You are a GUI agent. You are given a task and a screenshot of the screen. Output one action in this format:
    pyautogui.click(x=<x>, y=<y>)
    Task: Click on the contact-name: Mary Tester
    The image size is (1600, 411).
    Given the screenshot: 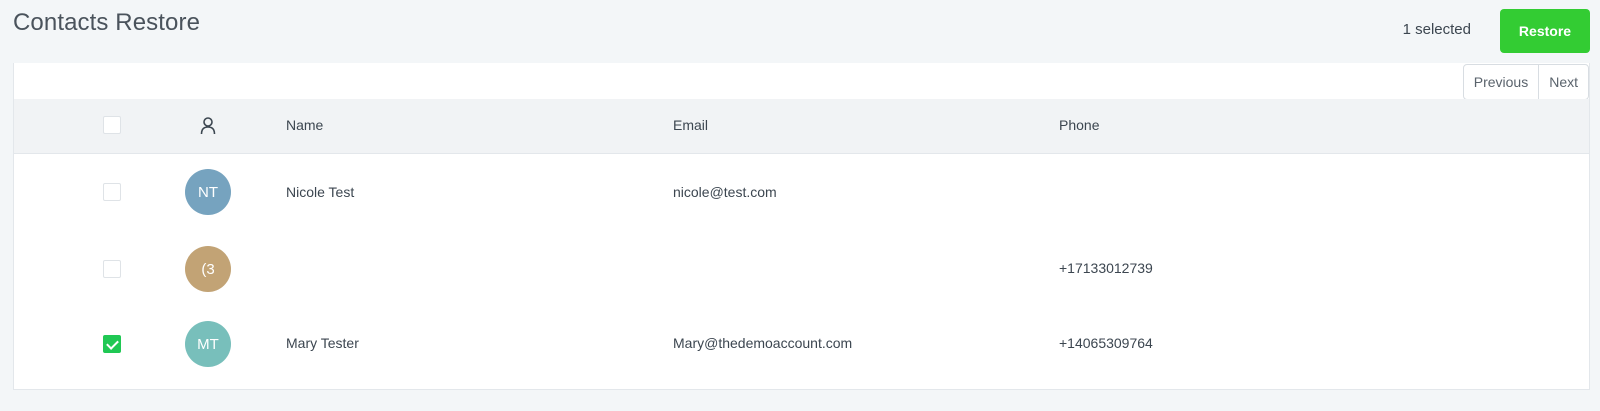 What is the action you would take?
    pyautogui.click(x=322, y=343)
    